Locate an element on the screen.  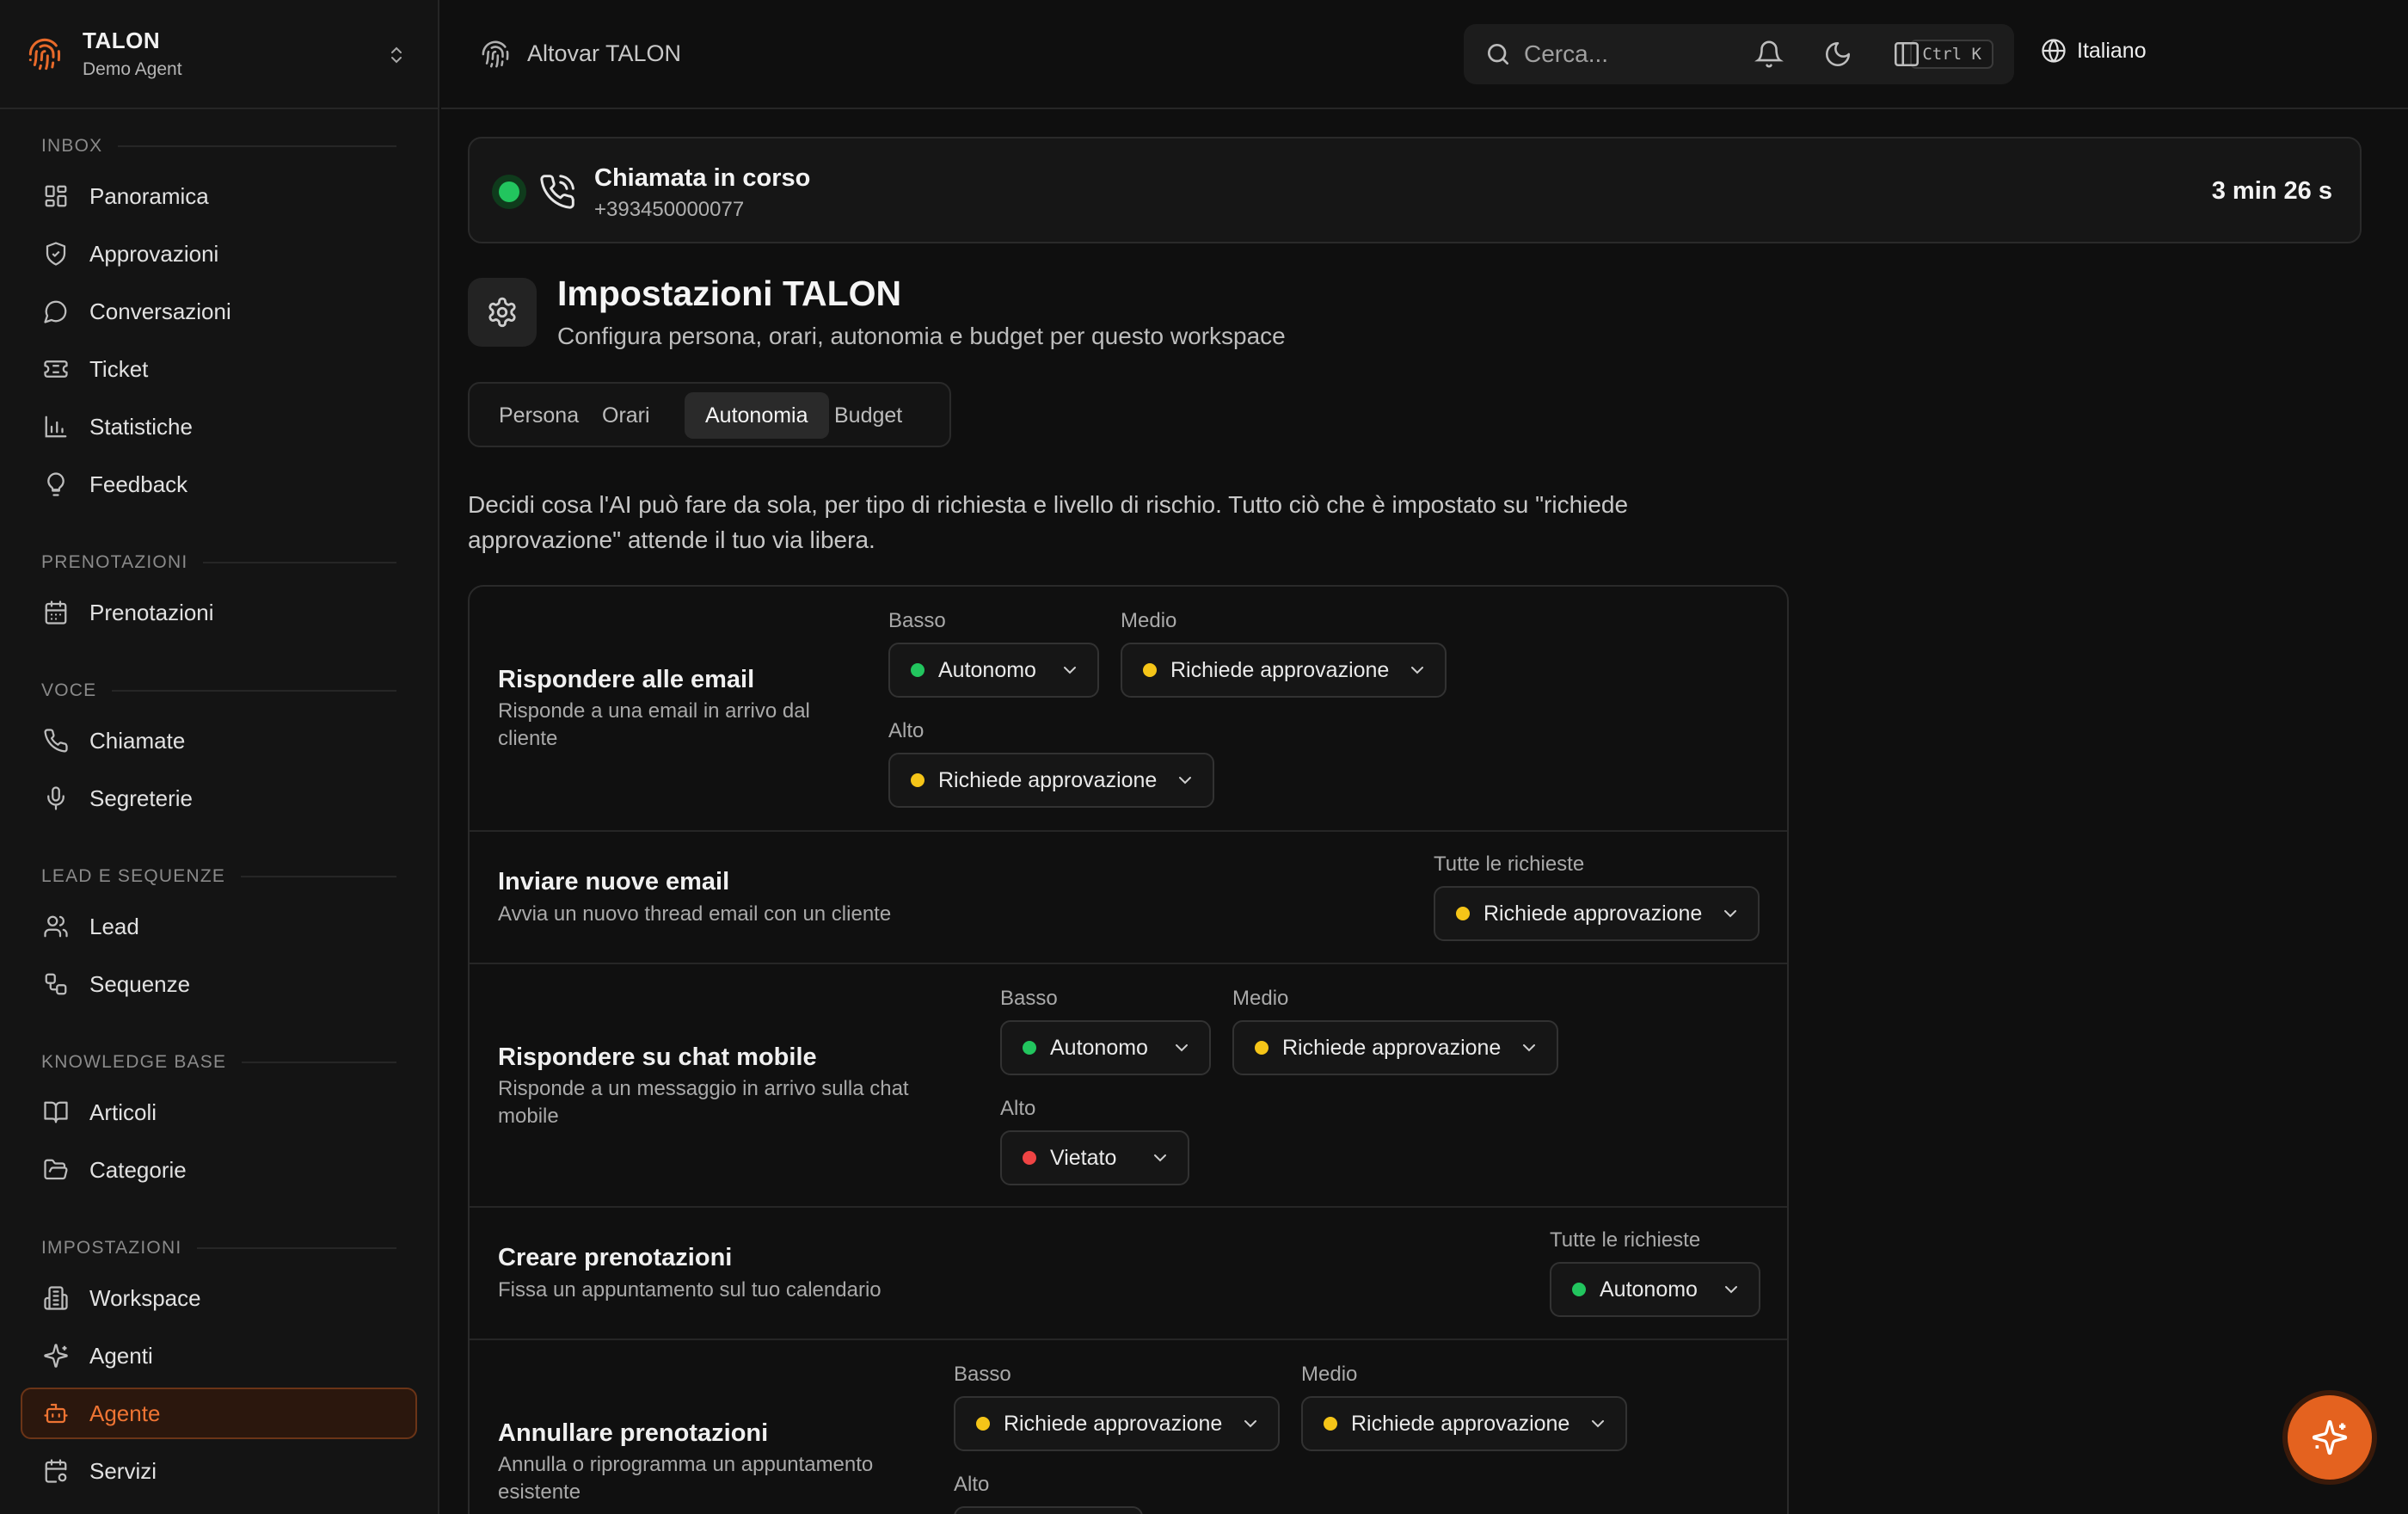
section-header-impostazioni: IMPOSTAZIONI is located at coordinates (219, 1248).